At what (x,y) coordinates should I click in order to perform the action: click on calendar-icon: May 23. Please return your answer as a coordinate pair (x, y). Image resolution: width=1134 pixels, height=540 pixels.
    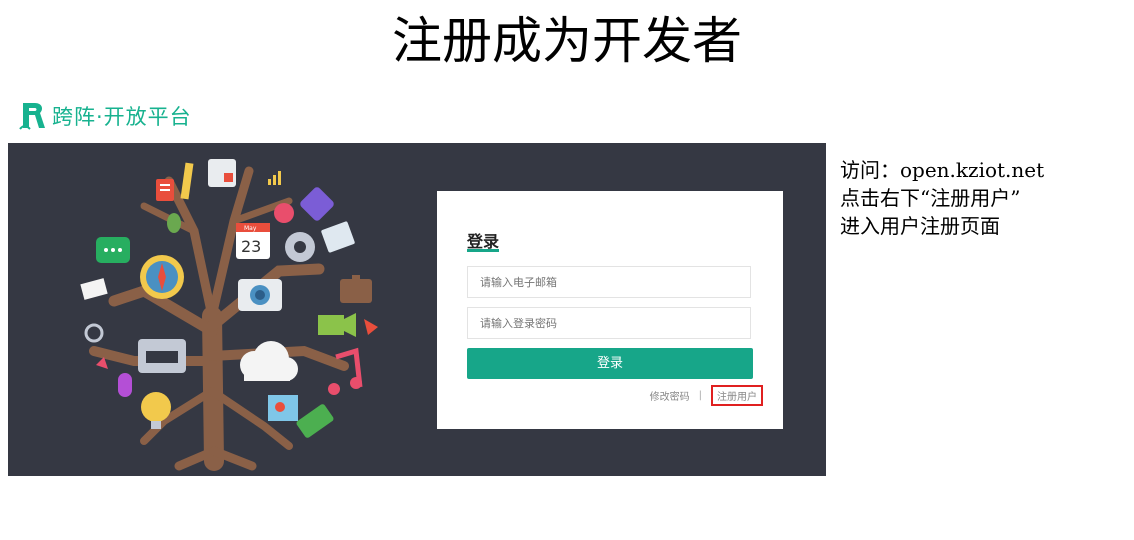
    Looking at the image, I should click on (253, 241).